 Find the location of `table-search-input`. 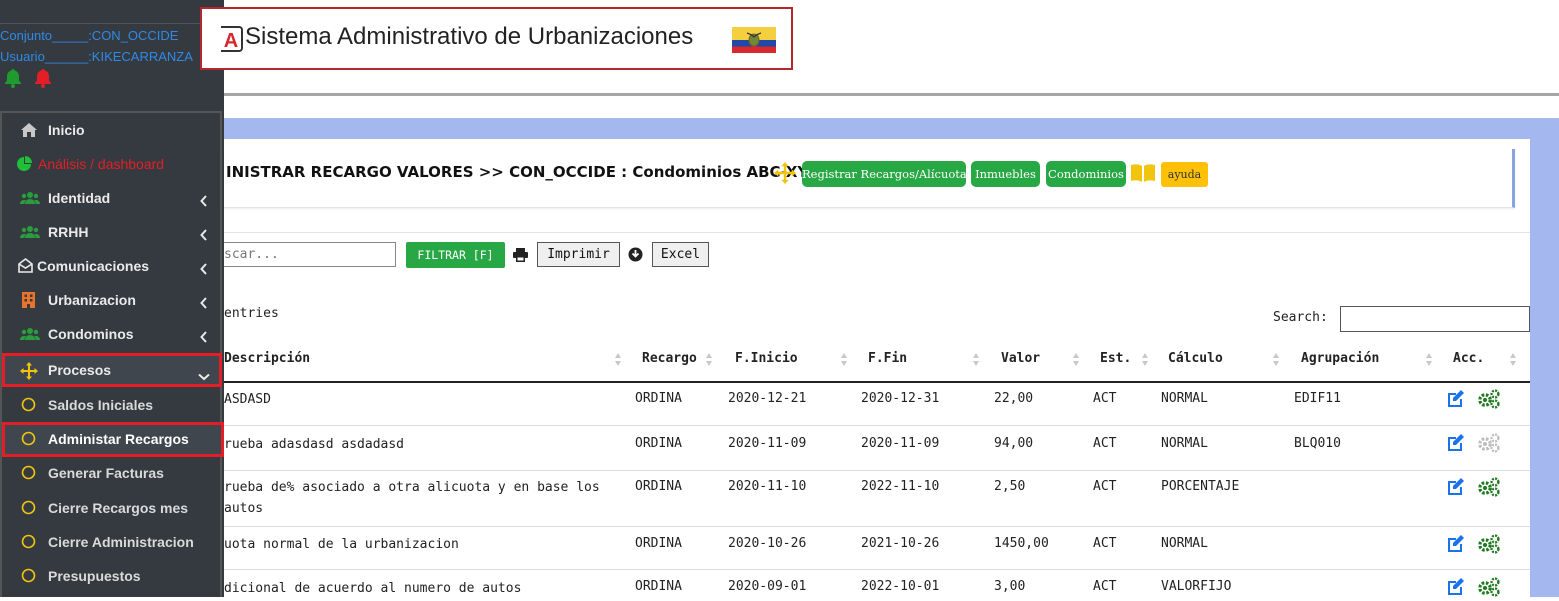

table-search-input is located at coordinates (1435, 319).